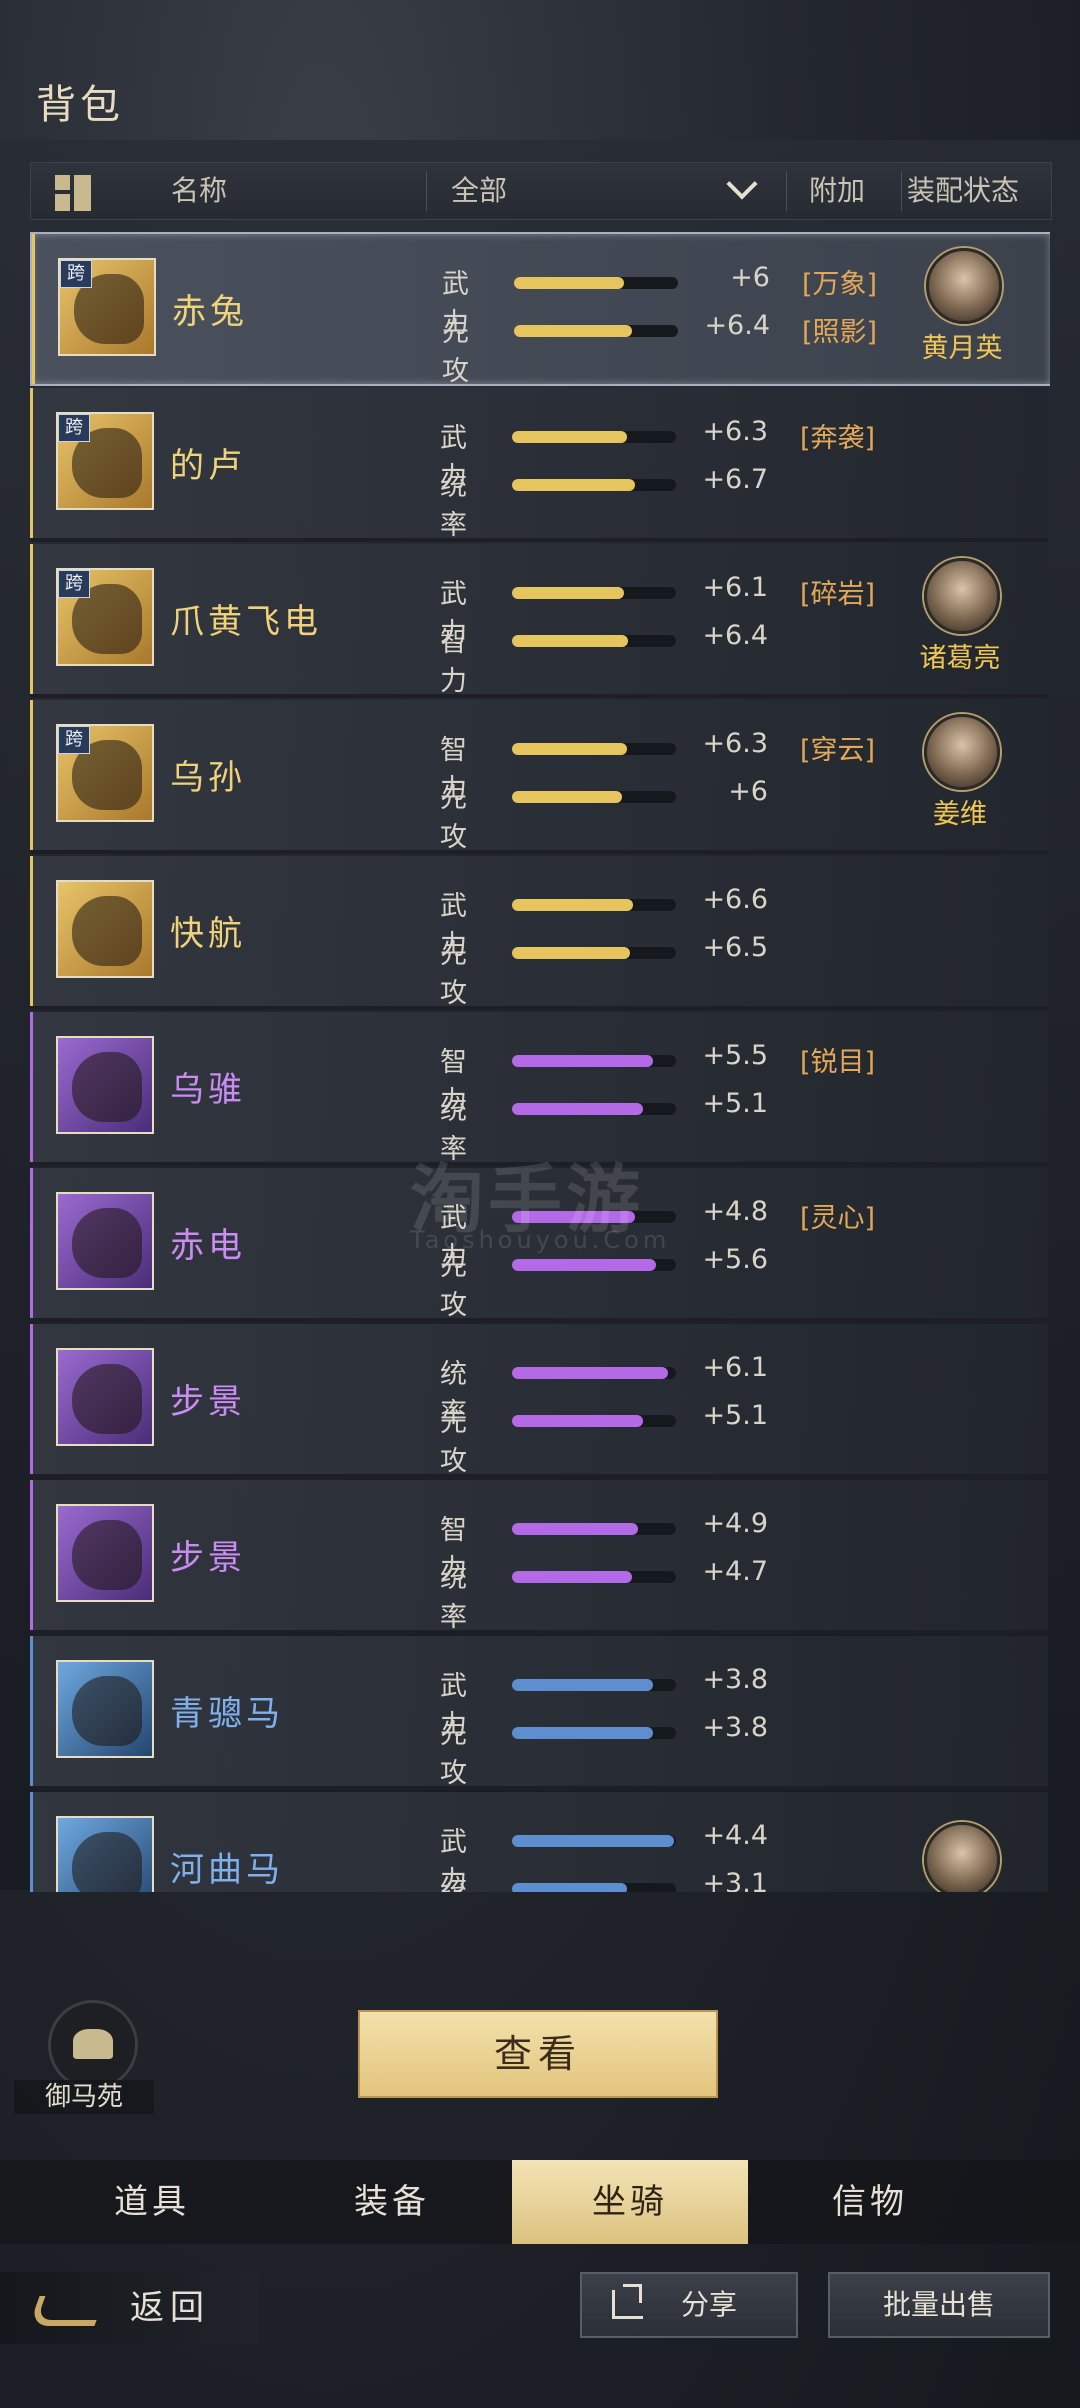 The image size is (1080, 2408). Describe the element at coordinates (735, 1835) in the screenshot. I see `stat-value: +4.4` at that location.